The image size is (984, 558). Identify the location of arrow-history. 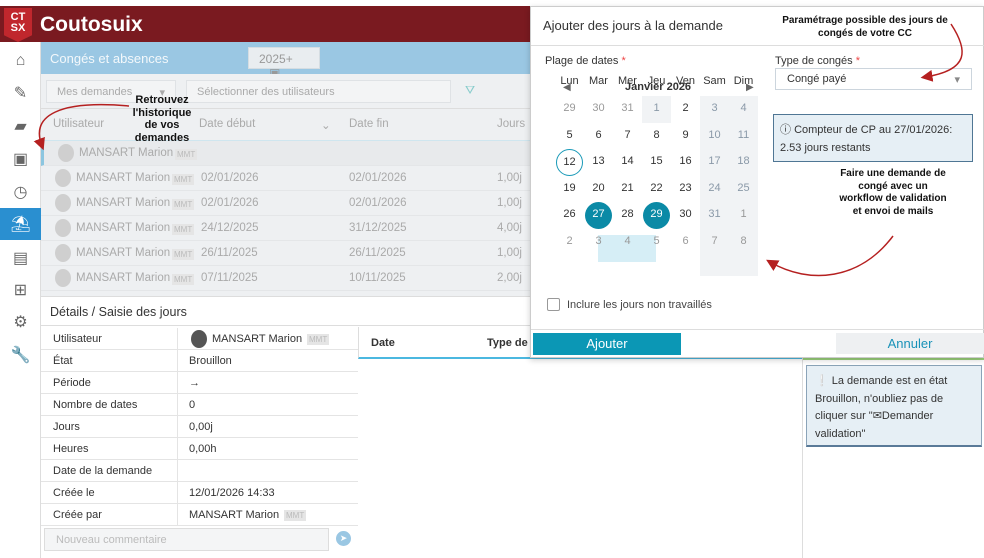
(81, 127).